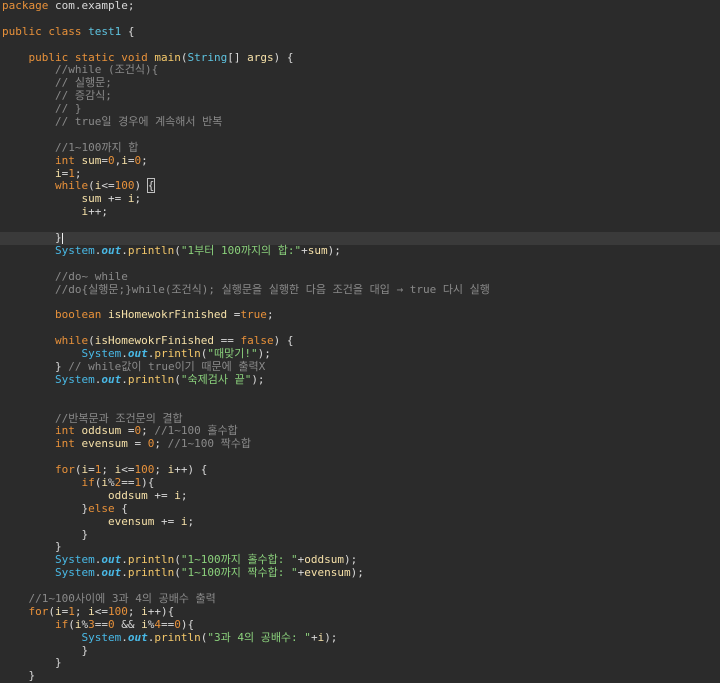  What do you see at coordinates (360, 379) in the screenshot?
I see `code-line: System.out.println("숙제검사 끝");` at bounding box center [360, 379].